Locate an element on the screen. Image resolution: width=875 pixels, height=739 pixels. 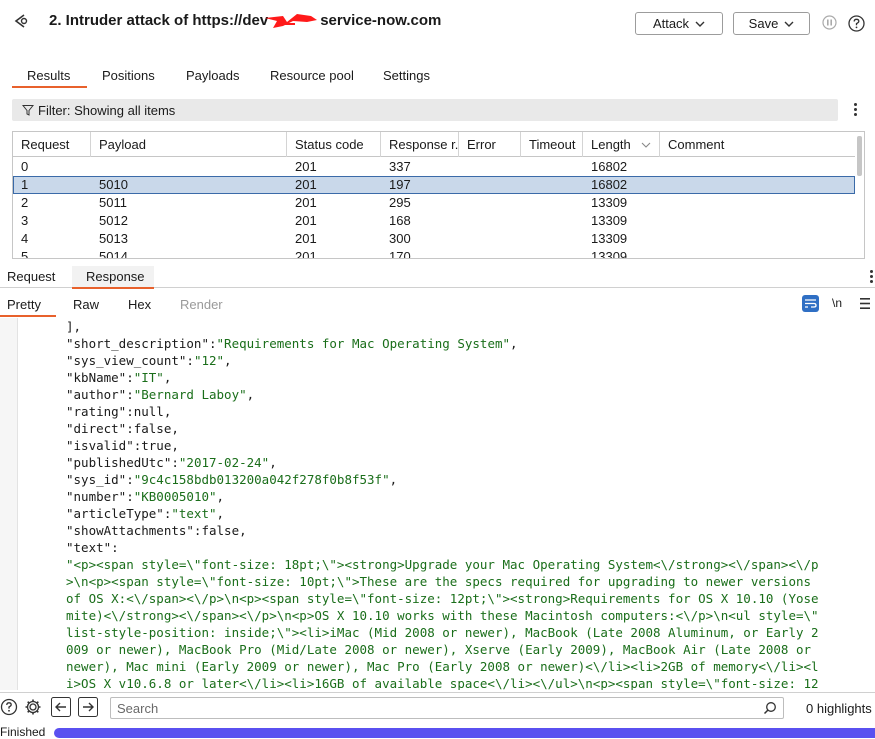
attack-progress-bar is located at coordinates (464, 733).